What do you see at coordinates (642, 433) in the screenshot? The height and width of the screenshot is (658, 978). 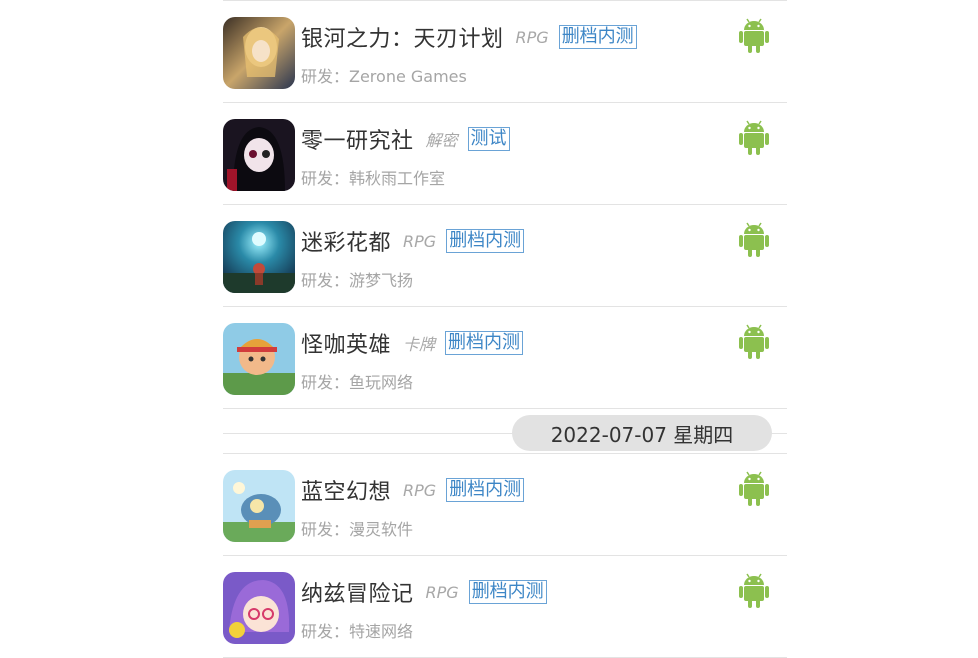 I see `date-pill: 2022-07-07 星期四` at bounding box center [642, 433].